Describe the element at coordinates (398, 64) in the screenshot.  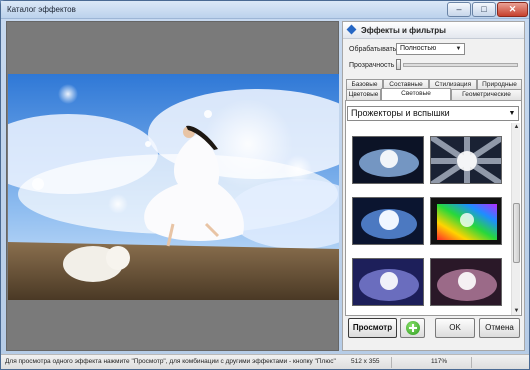
I see `opacity-slider-thumb` at that location.